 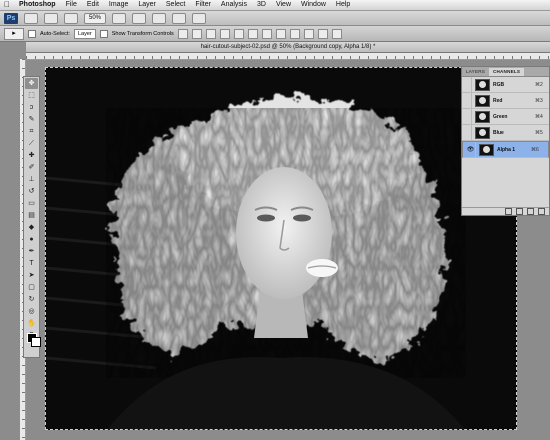 I want to click on distribute-bottom-button, so click(x=294, y=33).